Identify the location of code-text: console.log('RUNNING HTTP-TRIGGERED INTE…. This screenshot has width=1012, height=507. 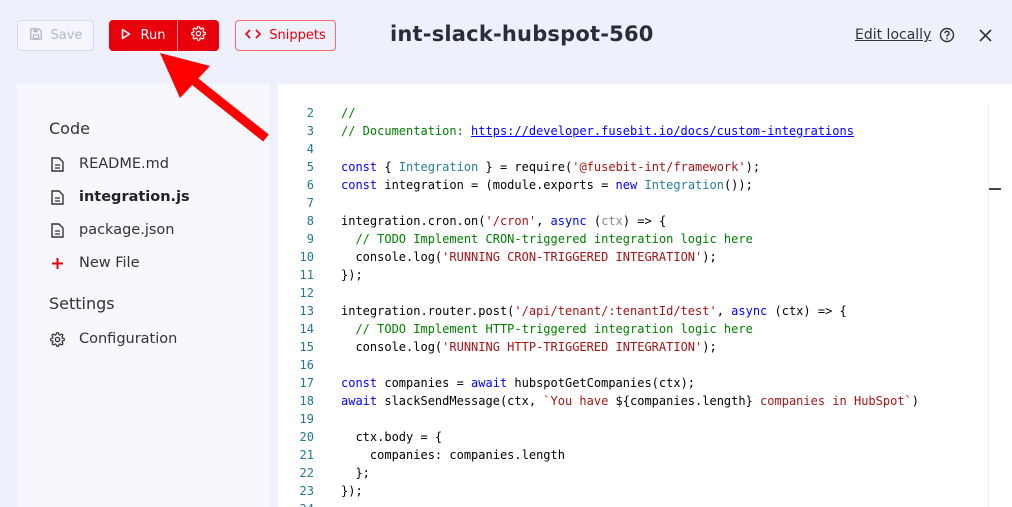
(529, 347).